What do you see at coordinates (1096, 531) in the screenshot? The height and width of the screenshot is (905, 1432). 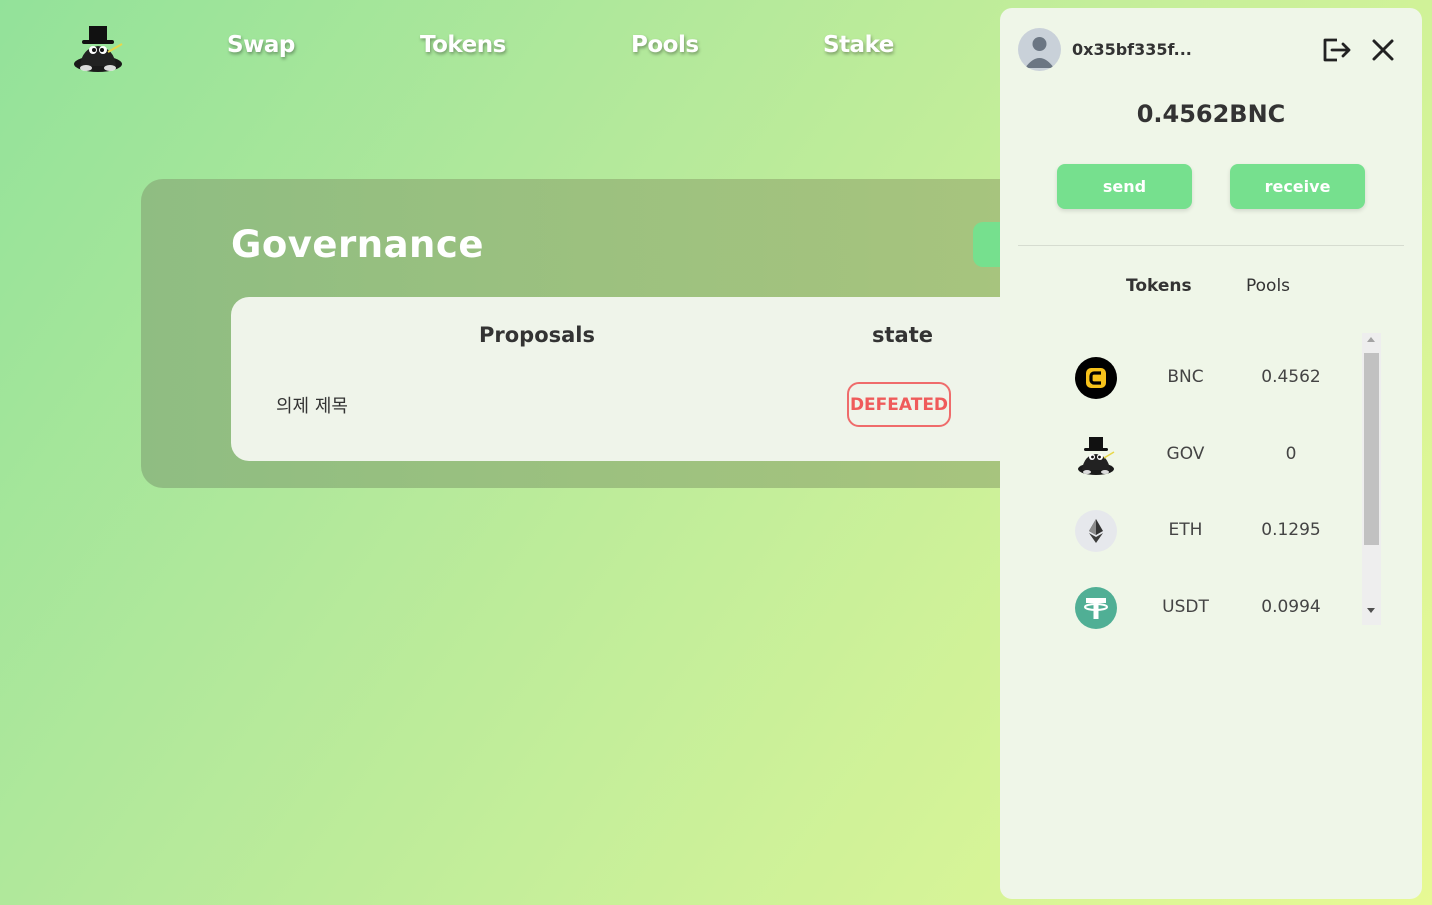 I see `ethereum-icon` at bounding box center [1096, 531].